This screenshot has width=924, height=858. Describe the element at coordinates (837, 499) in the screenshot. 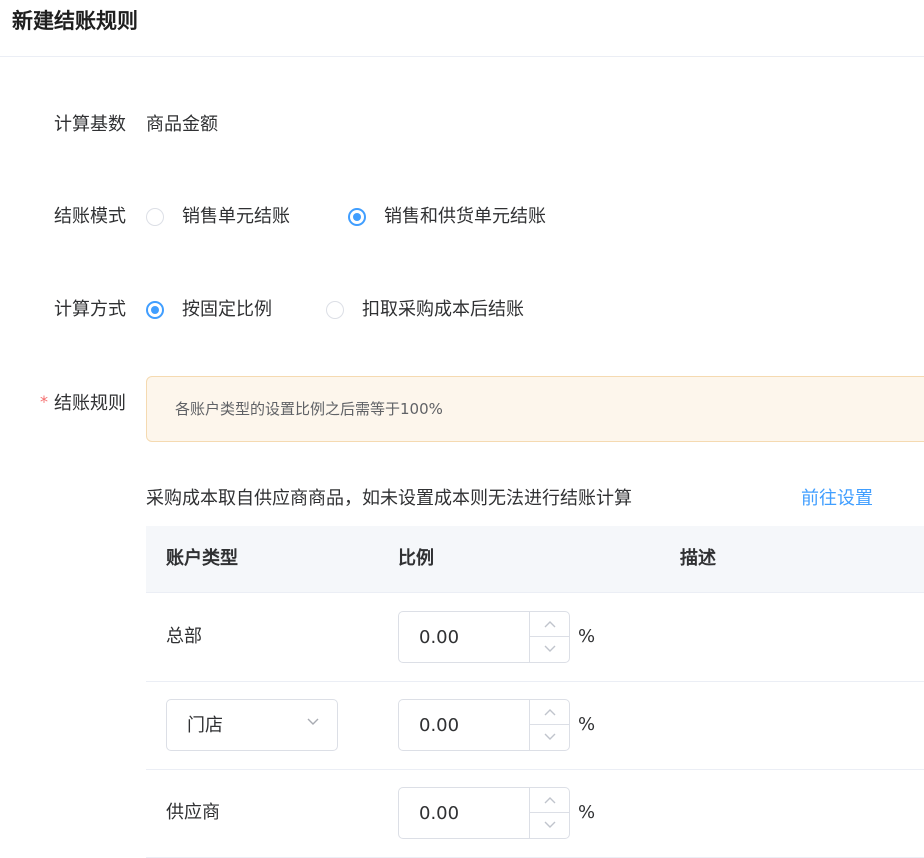

I see `go-settings-link: 前往设置` at that location.